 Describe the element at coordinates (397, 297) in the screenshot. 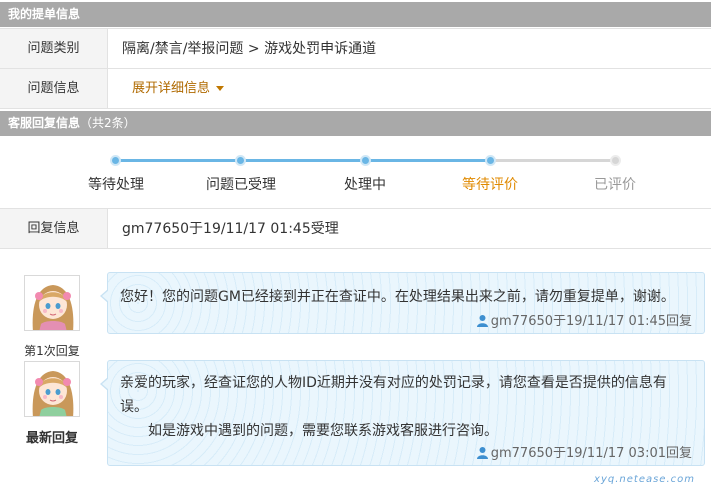

I see `reply-text-1: 您好！您的问题GM已经接到并正在查证中。在处理结果出来之前，请勿重复提单，谢谢。` at that location.